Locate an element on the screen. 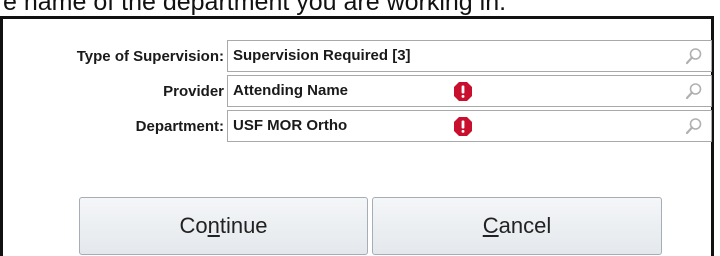 The image size is (720, 256). provider-label: Provider is located at coordinates (193, 91).